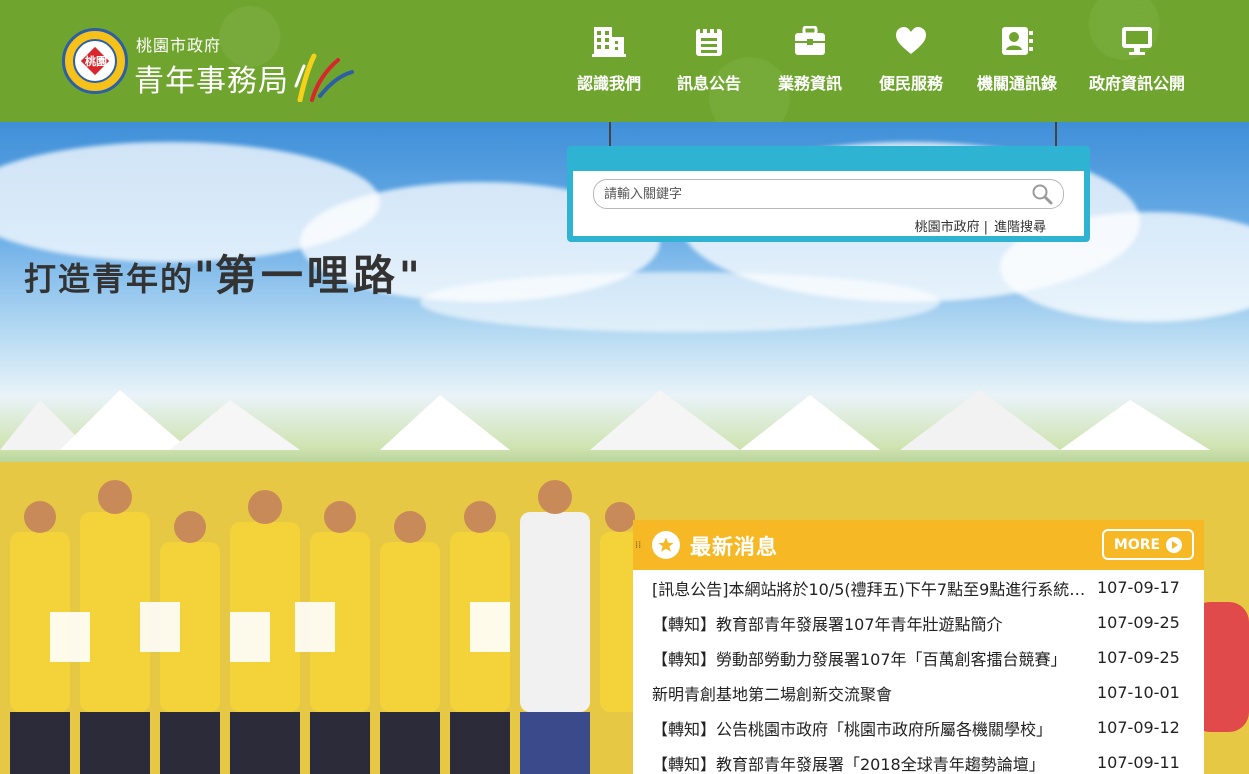  Describe the element at coordinates (1138, 727) in the screenshot. I see `news-item-date: 107-09-12` at that location.